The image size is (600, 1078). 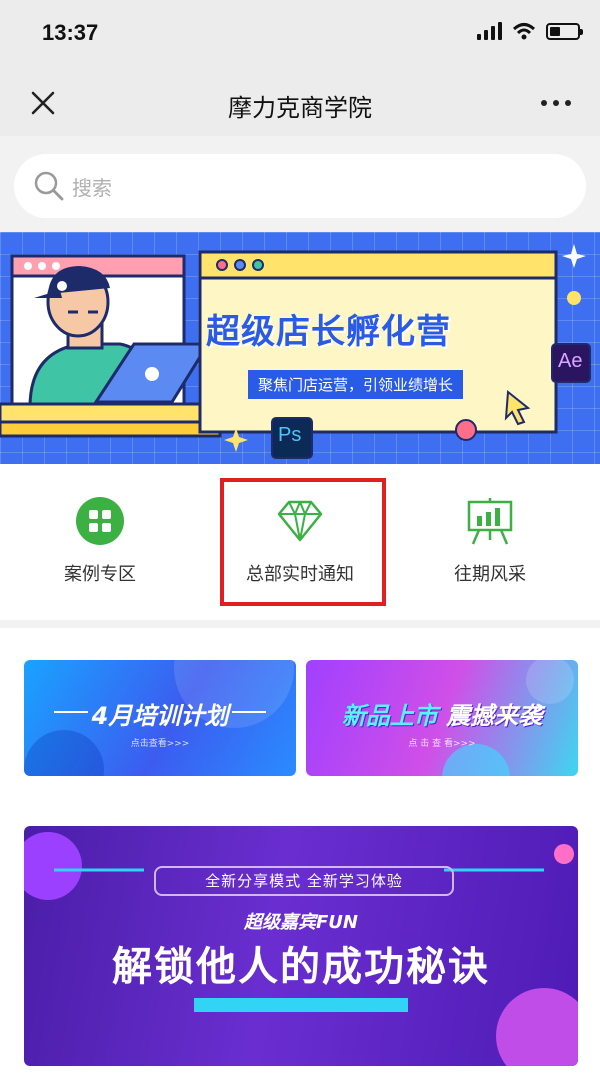 What do you see at coordinates (524, 31) in the screenshot?
I see `wifi-icon` at bounding box center [524, 31].